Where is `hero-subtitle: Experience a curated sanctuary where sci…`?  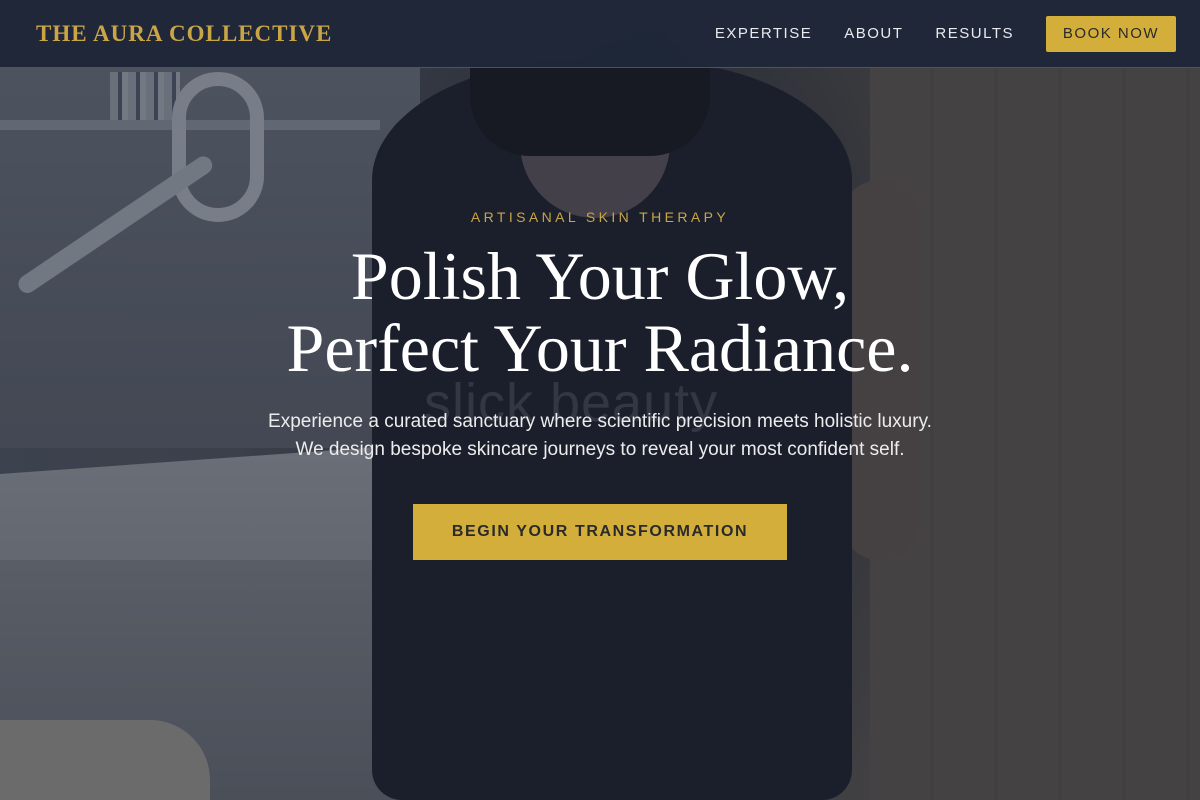
hero-subtitle: Experience a curated sanctuary where sci… is located at coordinates (600, 435).